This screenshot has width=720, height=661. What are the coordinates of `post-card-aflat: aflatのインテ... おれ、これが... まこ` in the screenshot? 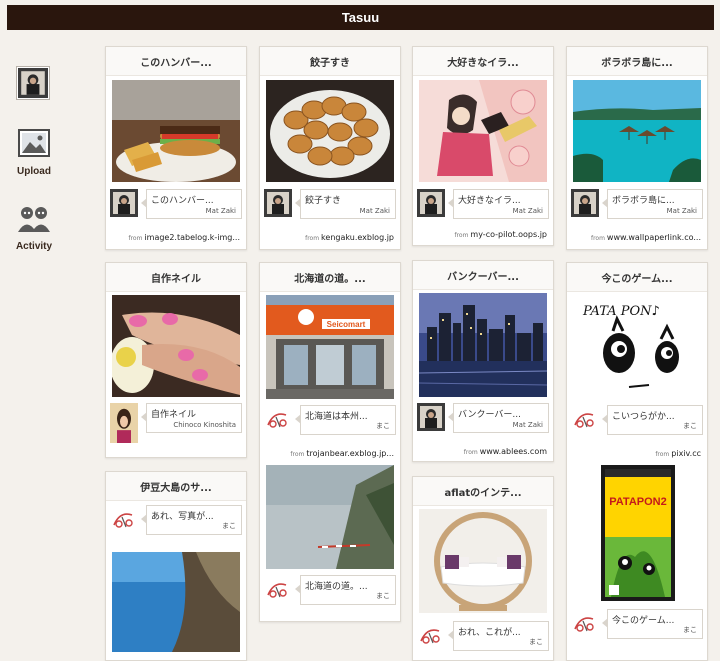 It's located at (483, 568).